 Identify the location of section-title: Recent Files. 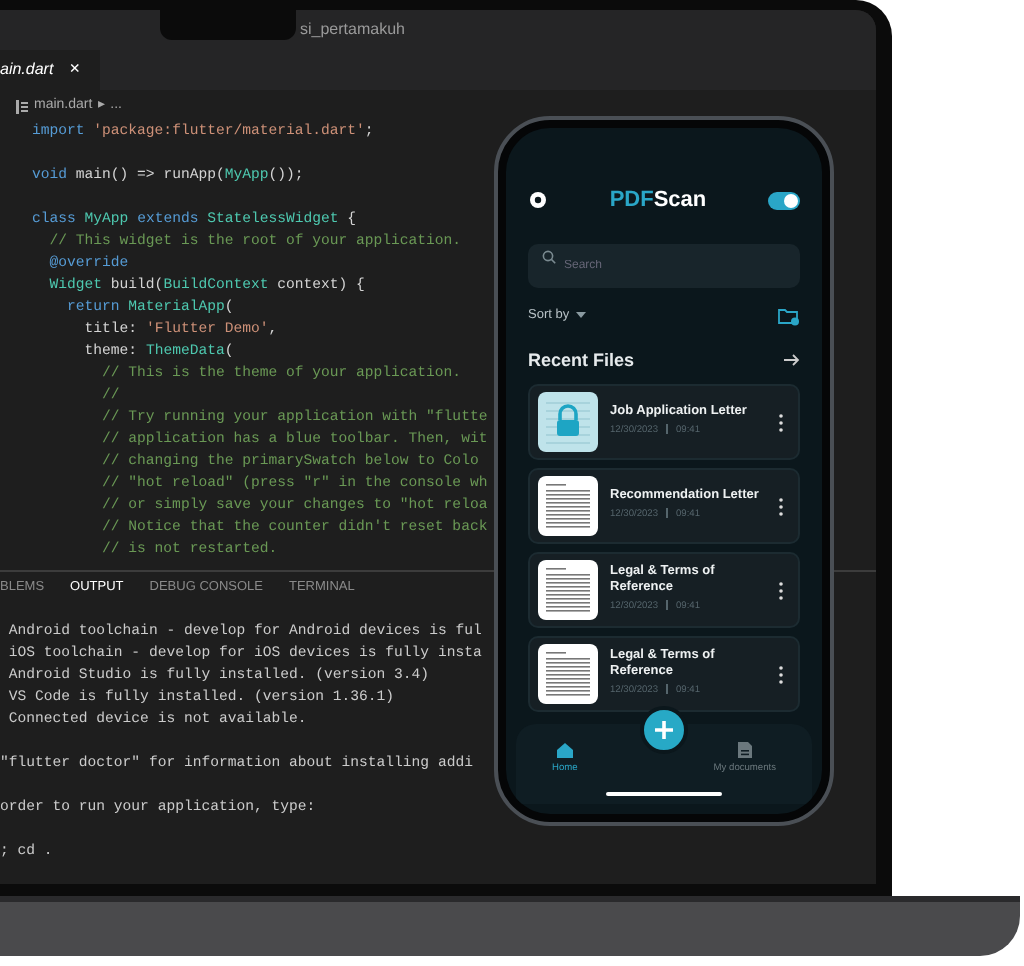
(581, 360).